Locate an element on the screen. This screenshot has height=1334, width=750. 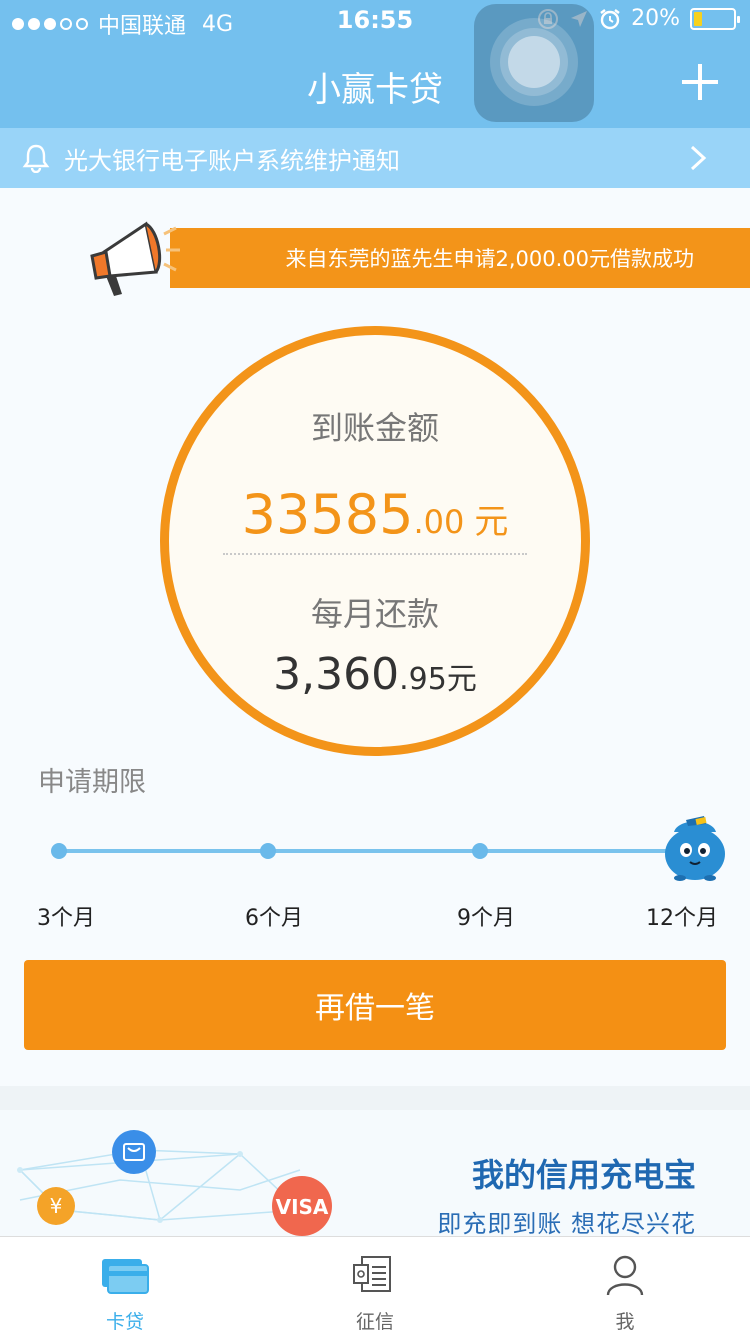
shopping-bag-icon is located at coordinates (134, 1152).